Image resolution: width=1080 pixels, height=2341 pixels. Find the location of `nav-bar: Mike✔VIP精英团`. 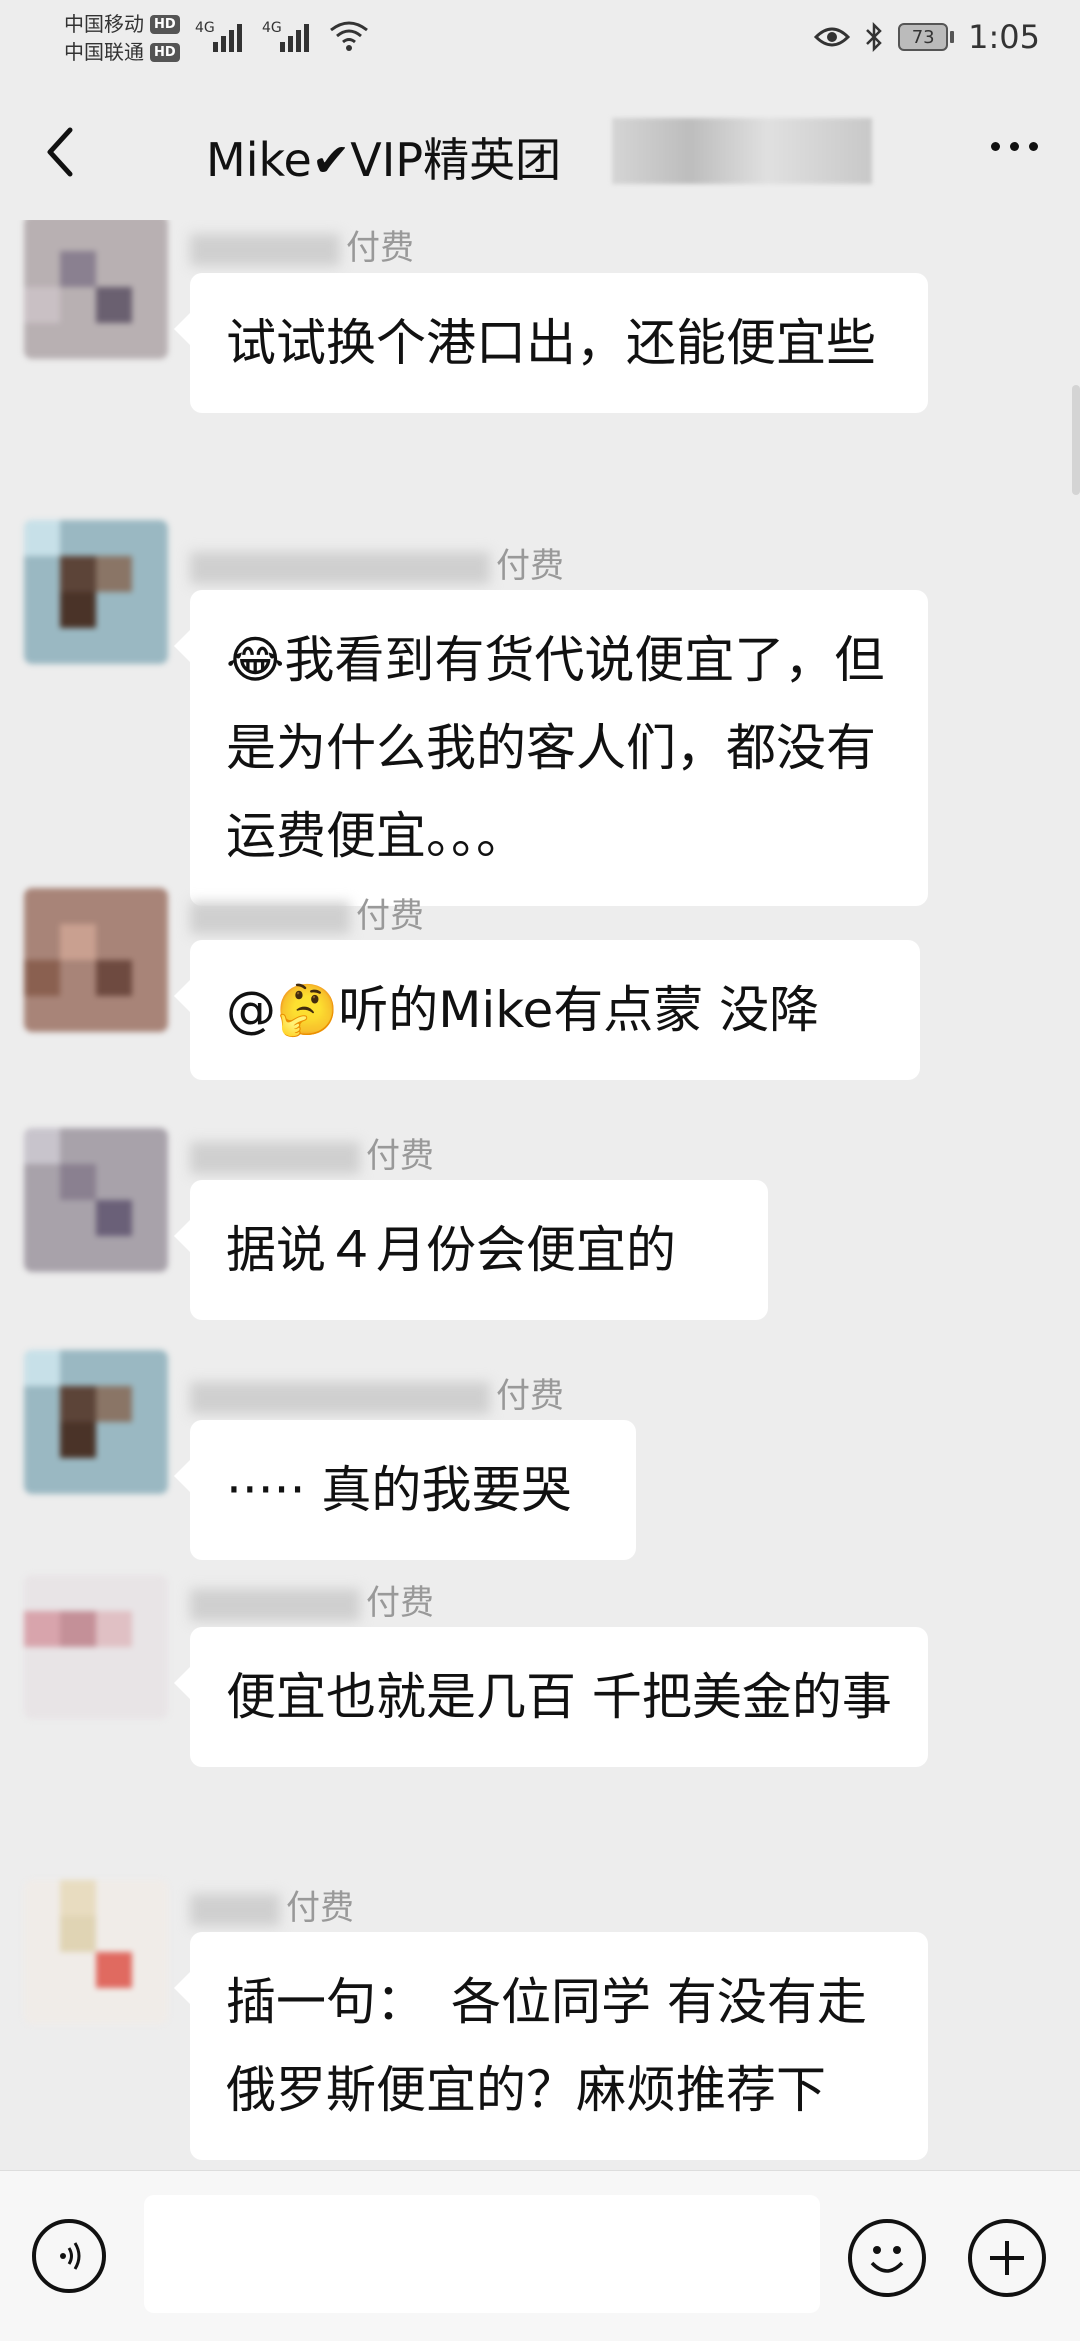

nav-bar: Mike✔VIP精英团 is located at coordinates (540, 155).